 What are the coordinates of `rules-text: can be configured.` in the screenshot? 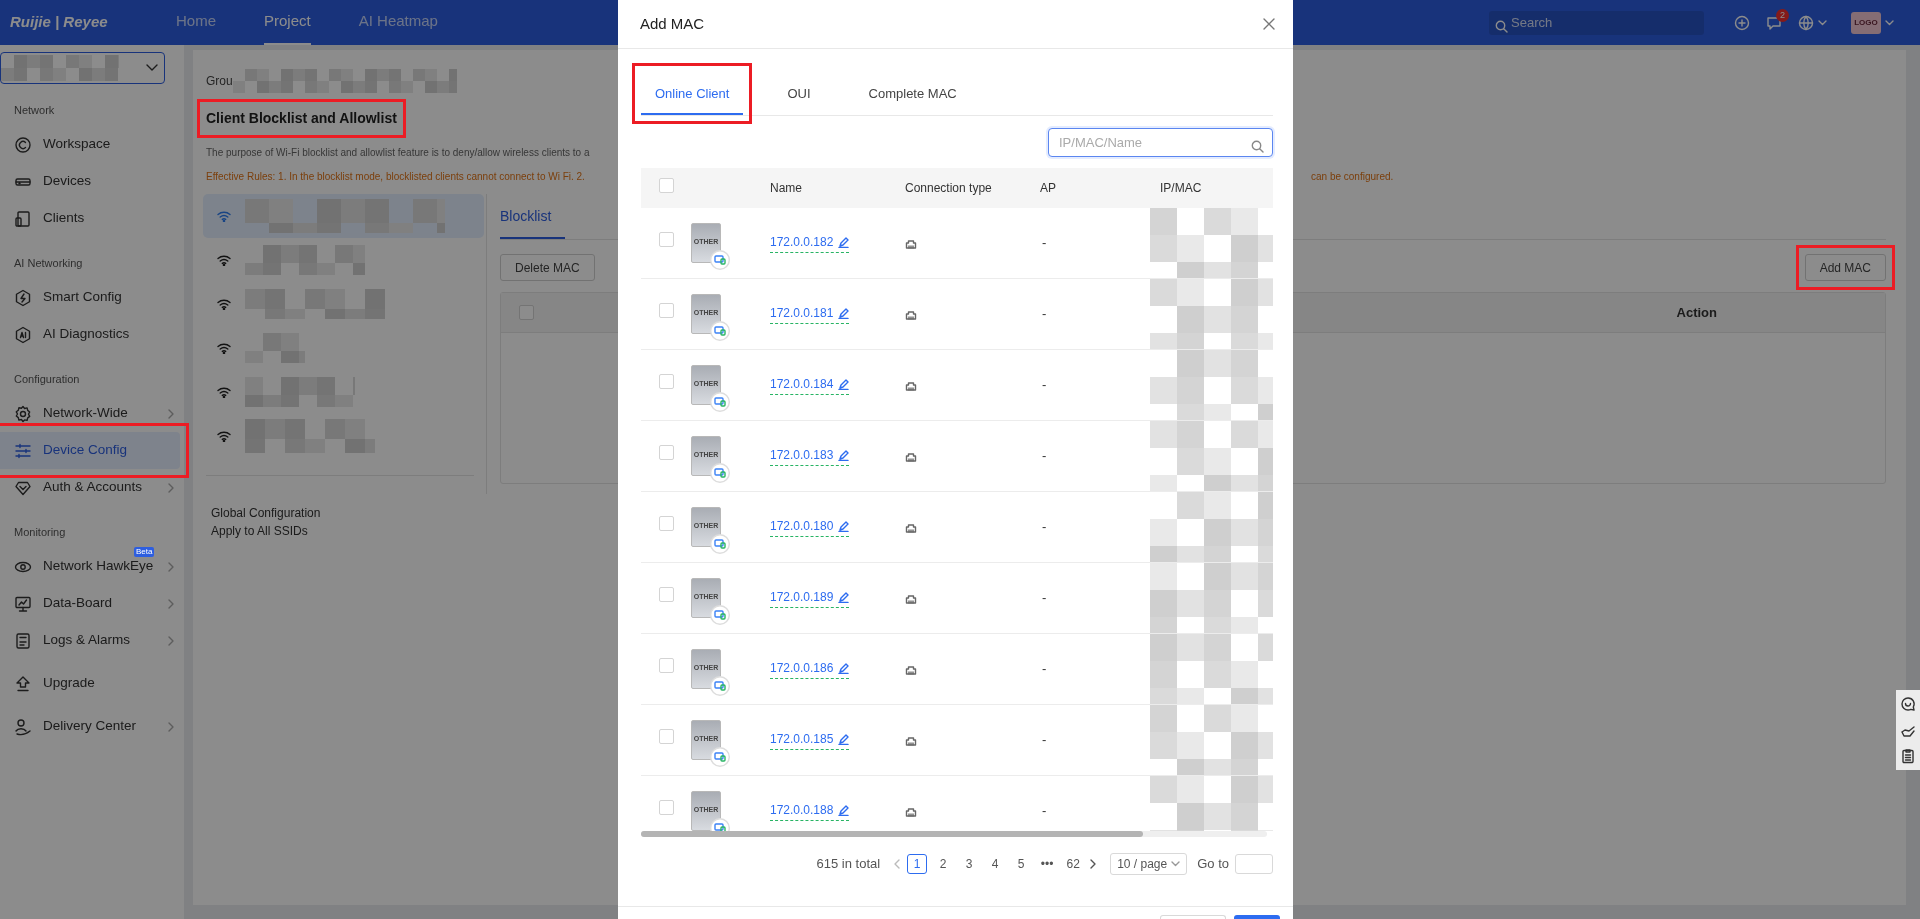 It's located at (1352, 177).